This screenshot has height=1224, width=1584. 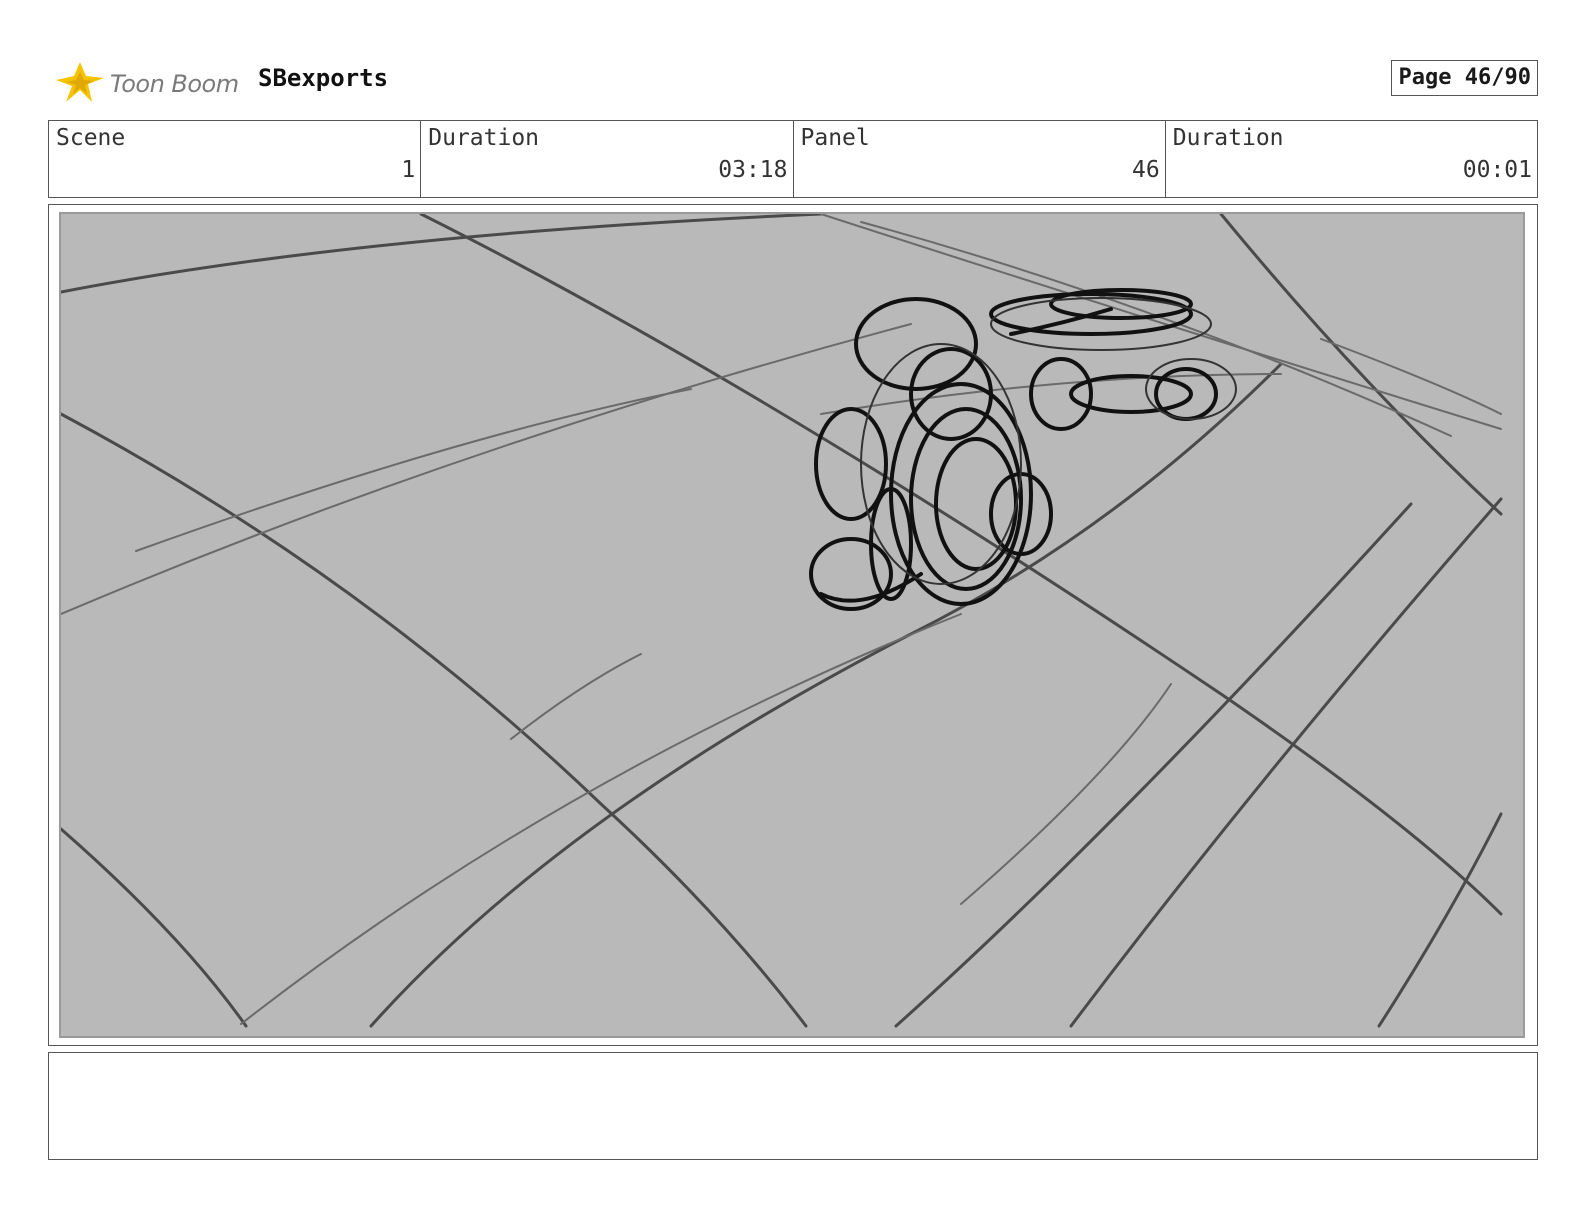 What do you see at coordinates (235, 159) in the screenshot?
I see `scene-cell: Scene 1` at bounding box center [235, 159].